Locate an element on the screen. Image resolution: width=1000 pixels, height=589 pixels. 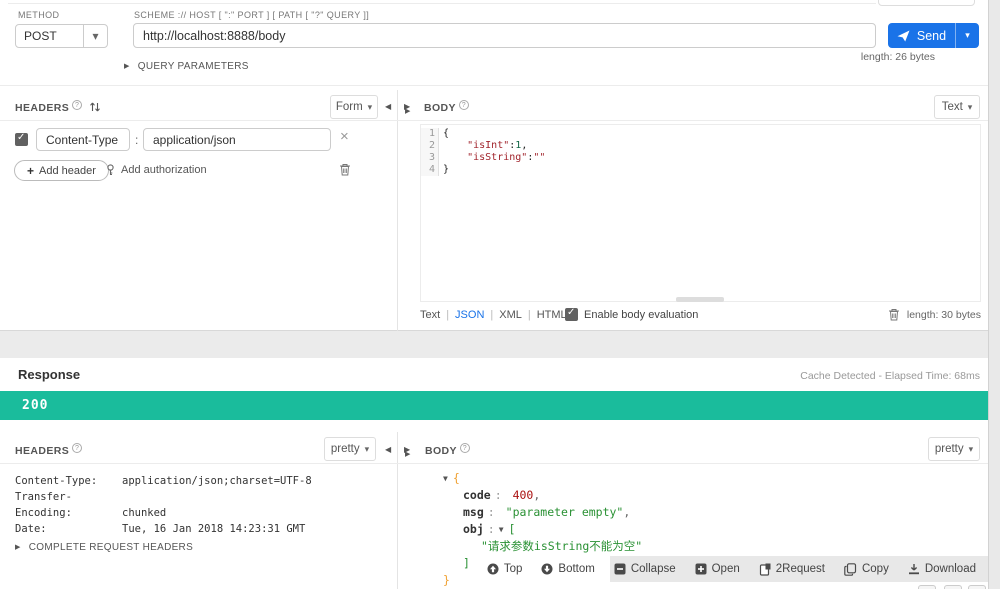
add-authorization-button: Add authorization is located at coordinates (156, 170).